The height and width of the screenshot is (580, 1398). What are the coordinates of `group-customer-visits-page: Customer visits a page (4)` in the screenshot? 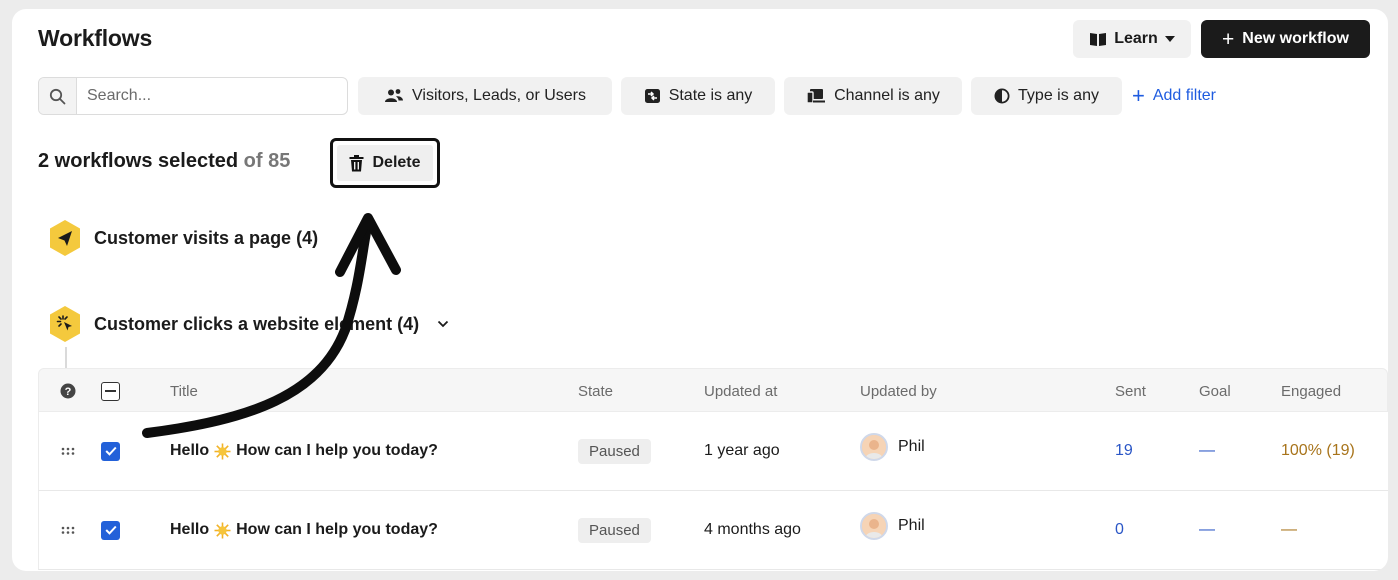 It's located at (183, 238).